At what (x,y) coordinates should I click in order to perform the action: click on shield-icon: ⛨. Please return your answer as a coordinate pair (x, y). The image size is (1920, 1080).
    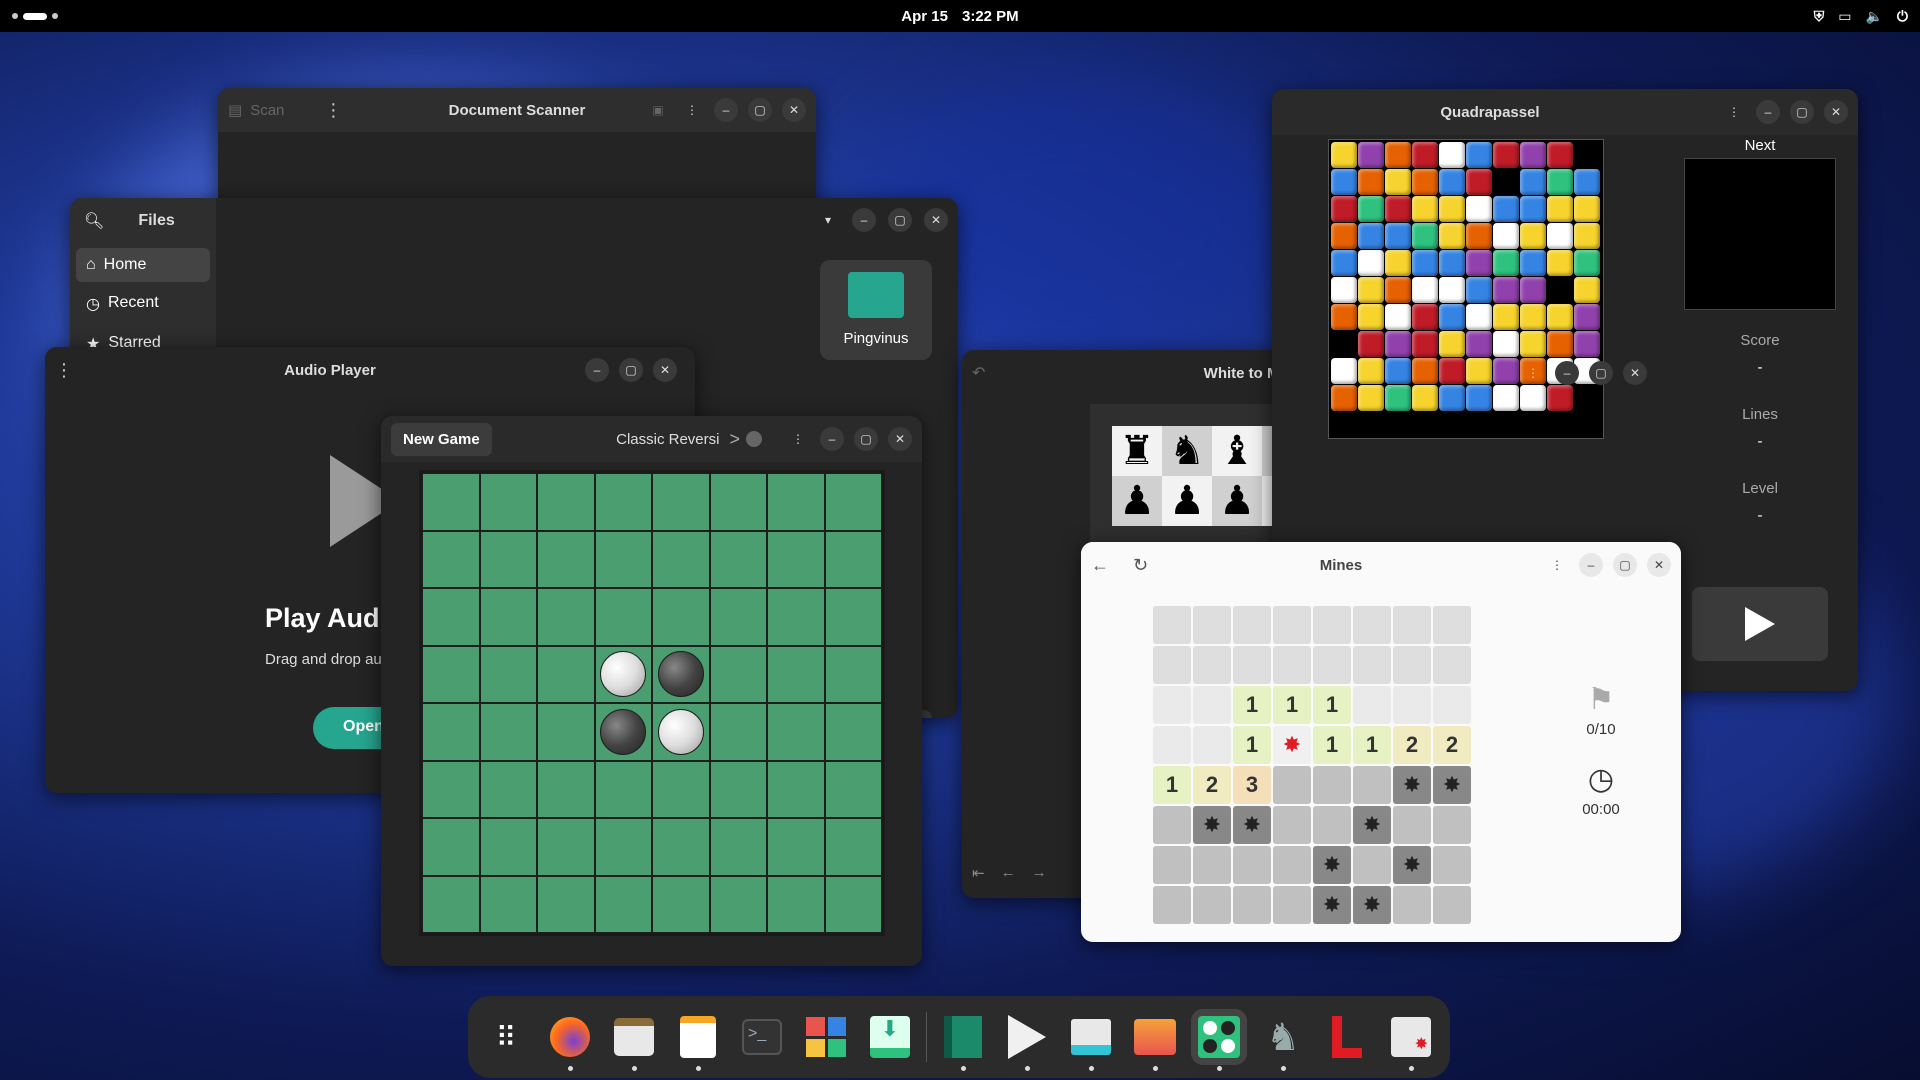
    Looking at the image, I should click on (1819, 16).